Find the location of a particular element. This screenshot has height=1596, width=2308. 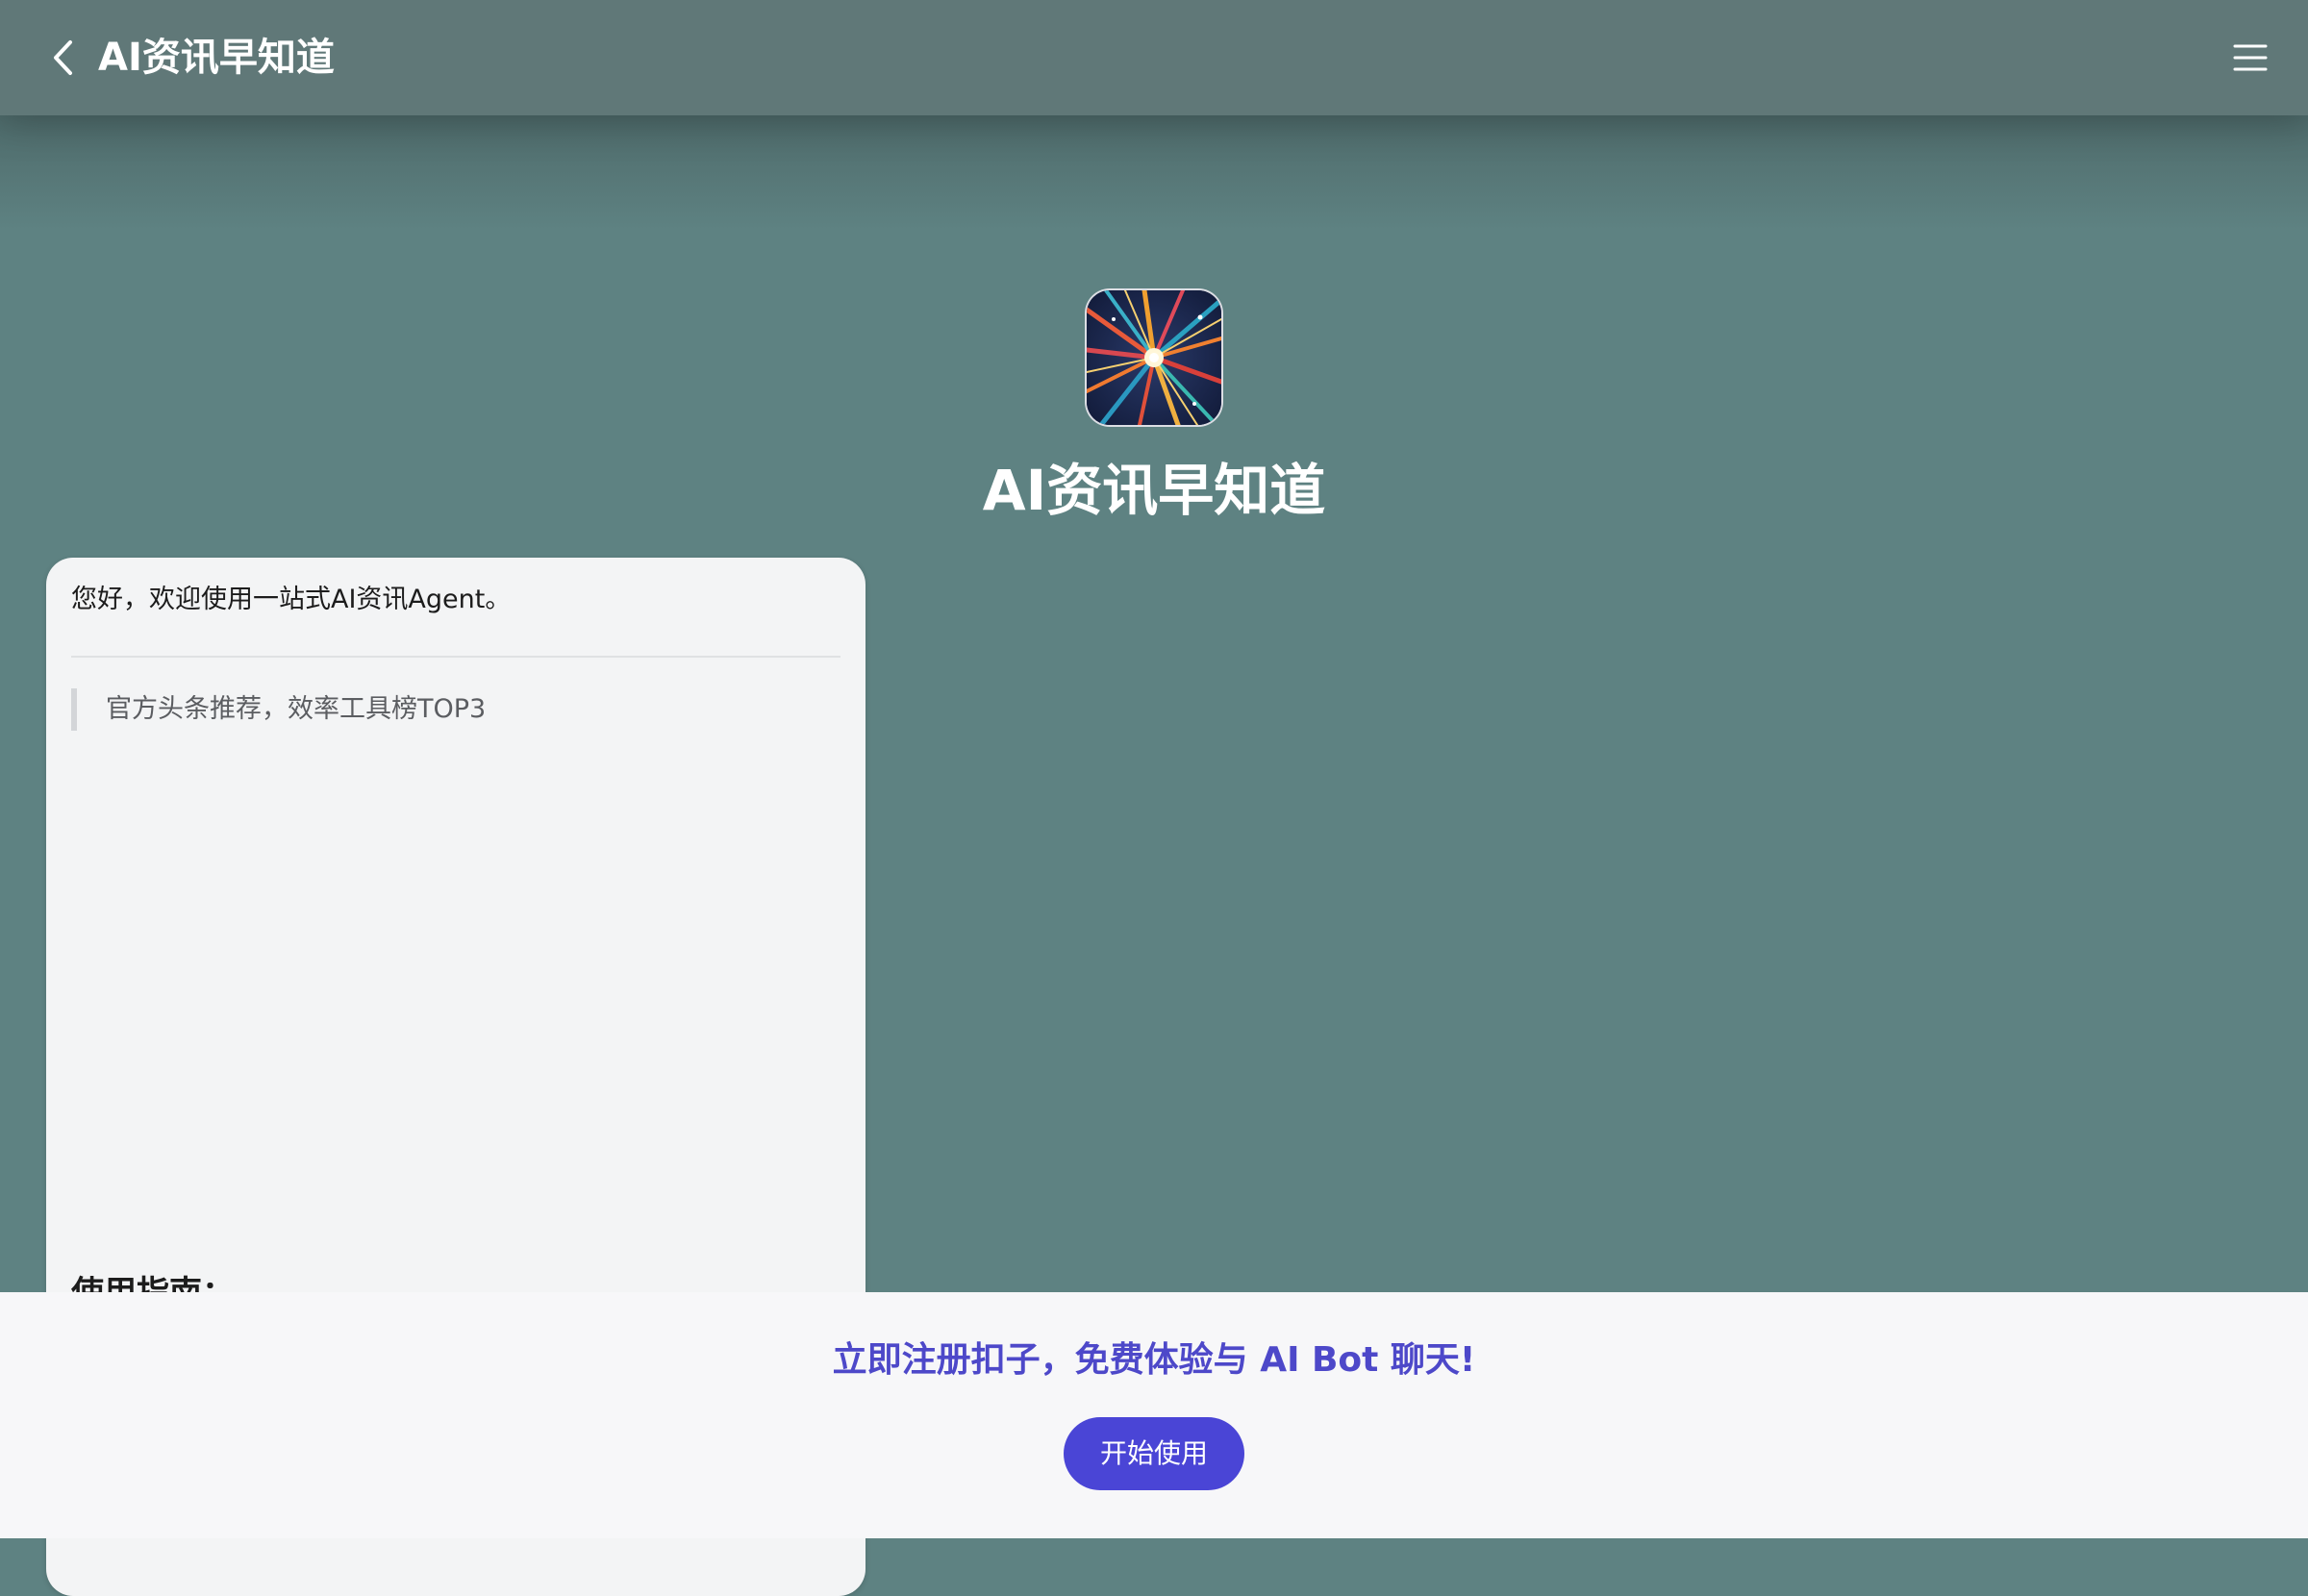

greeting-message: 您好，欢迎使用一站式AI资讯Agent。 is located at coordinates (292, 599).